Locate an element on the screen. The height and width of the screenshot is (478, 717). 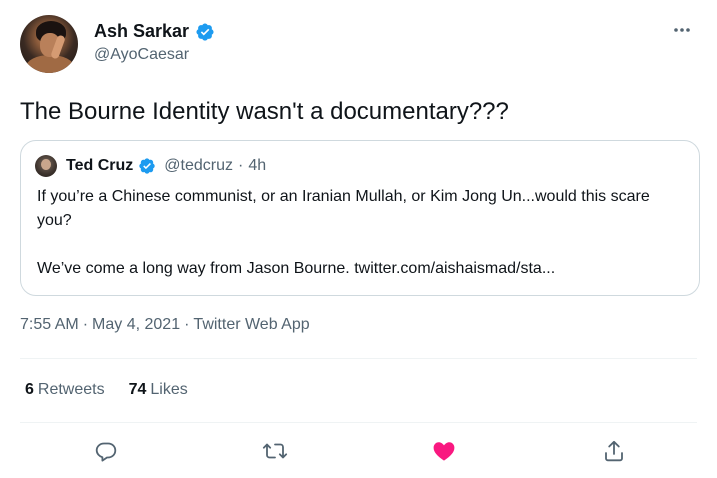
quoted-author-avatar is located at coordinates (46, 166).